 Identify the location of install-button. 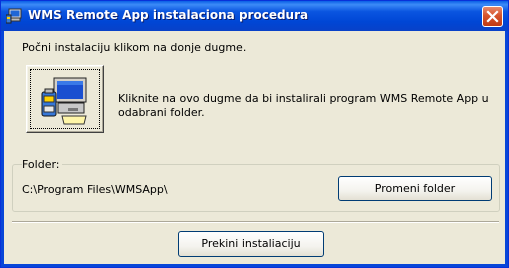
(65, 99).